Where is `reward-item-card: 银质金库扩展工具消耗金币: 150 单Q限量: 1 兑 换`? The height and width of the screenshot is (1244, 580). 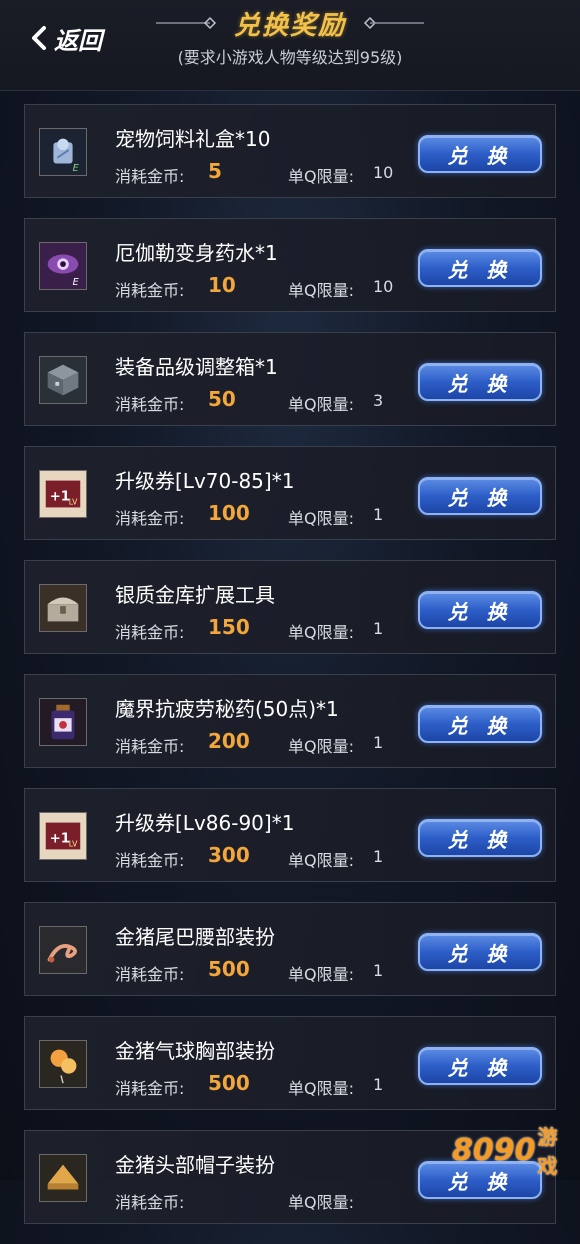
reward-item-card: 银质金库扩展工具消耗金币: 150 单Q限量: 1 兑 换 is located at coordinates (290, 607).